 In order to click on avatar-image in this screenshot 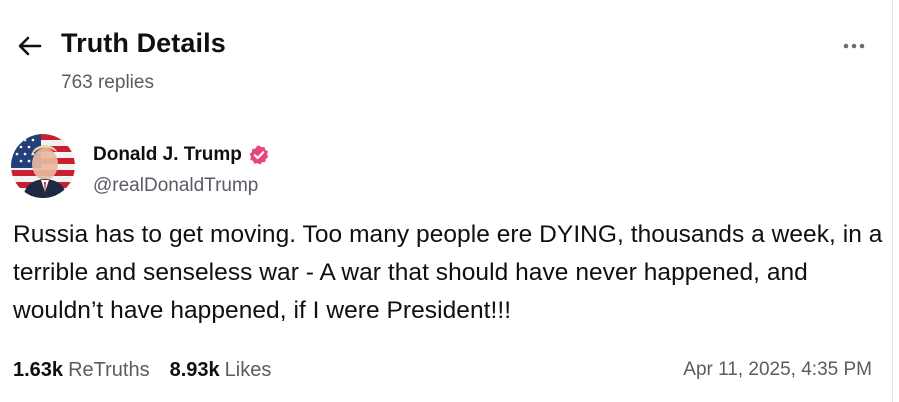, I will do `click(43, 166)`.